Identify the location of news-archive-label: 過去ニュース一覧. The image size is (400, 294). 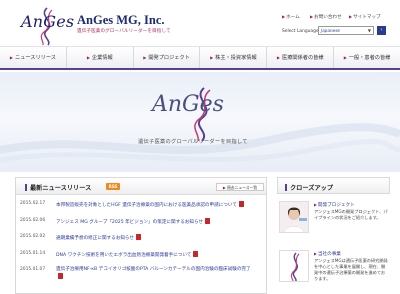
(242, 187).